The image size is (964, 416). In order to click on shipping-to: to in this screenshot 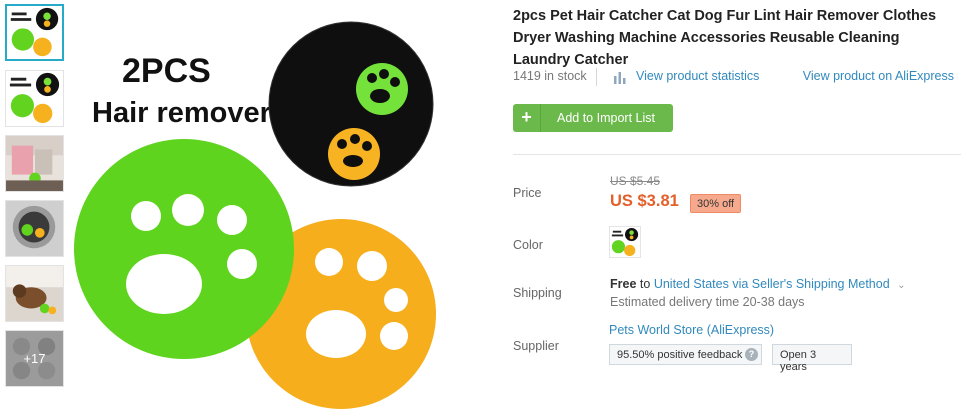, I will do `click(645, 284)`.